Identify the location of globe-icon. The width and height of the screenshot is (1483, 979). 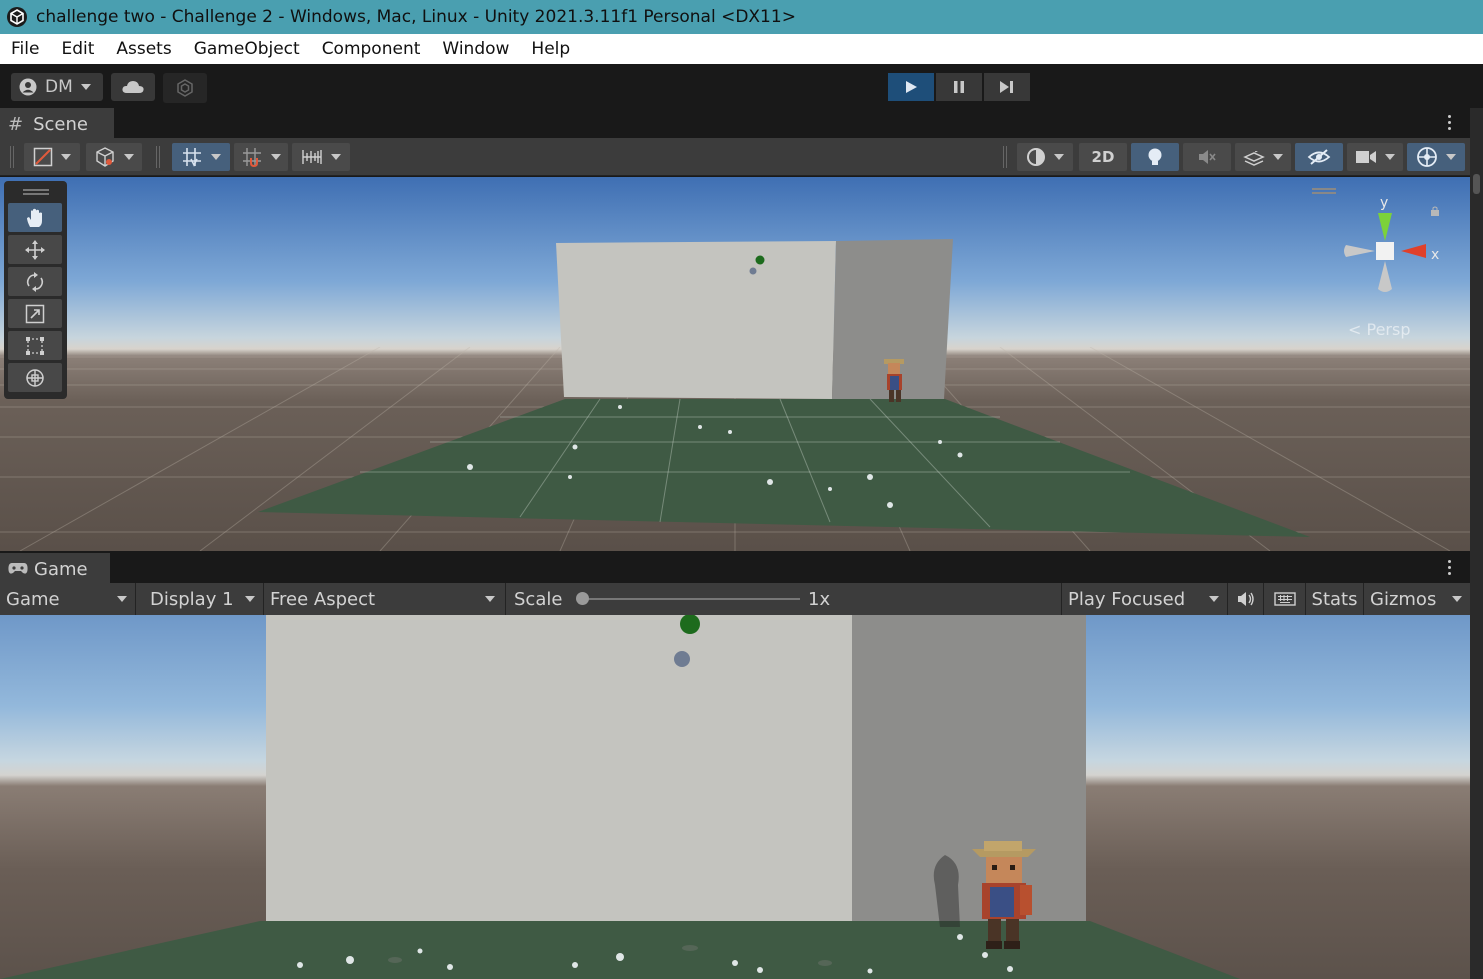
(1427, 157).